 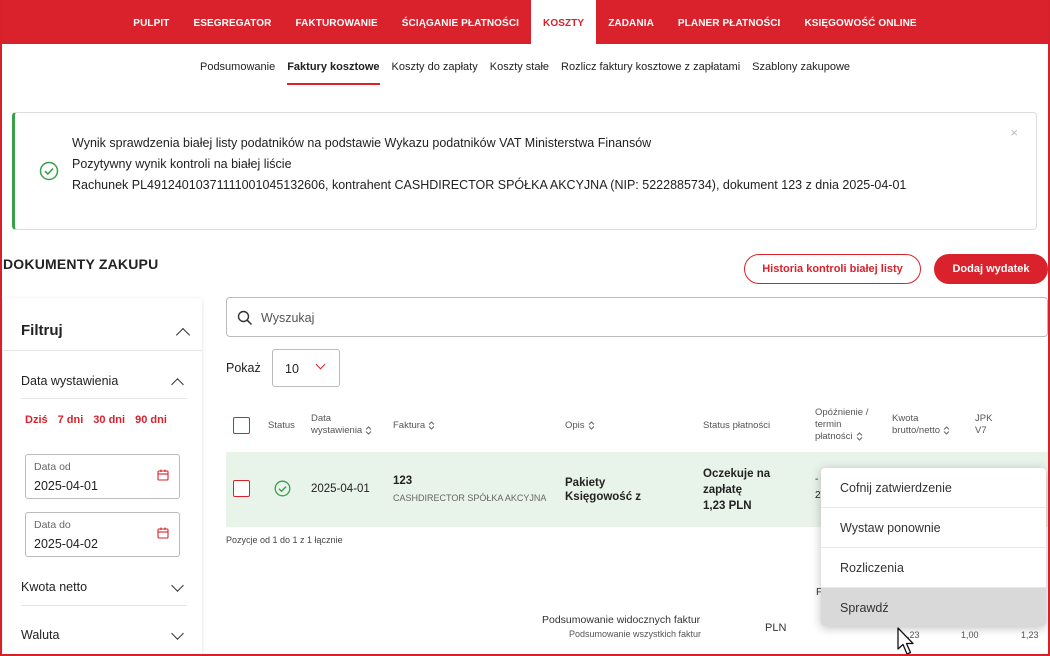 I want to click on header-description-label: Opis, so click(x=575, y=425).